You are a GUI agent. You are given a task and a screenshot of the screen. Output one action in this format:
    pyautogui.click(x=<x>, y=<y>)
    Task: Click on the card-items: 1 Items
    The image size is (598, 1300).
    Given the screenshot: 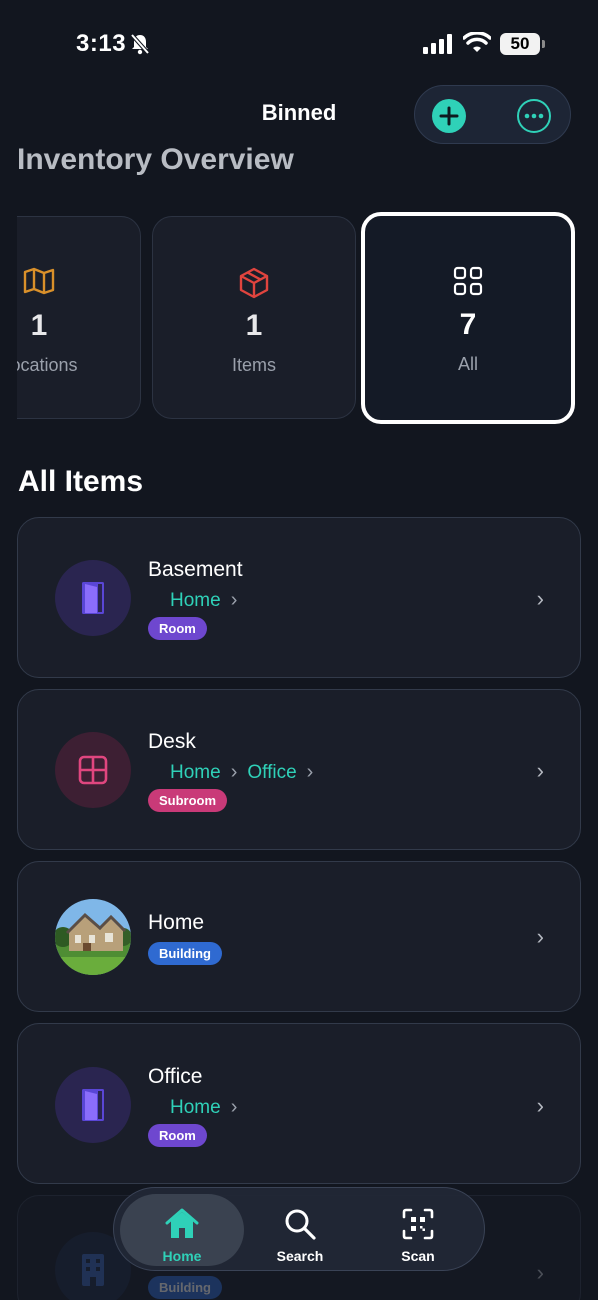 What is the action you would take?
    pyautogui.click(x=254, y=317)
    